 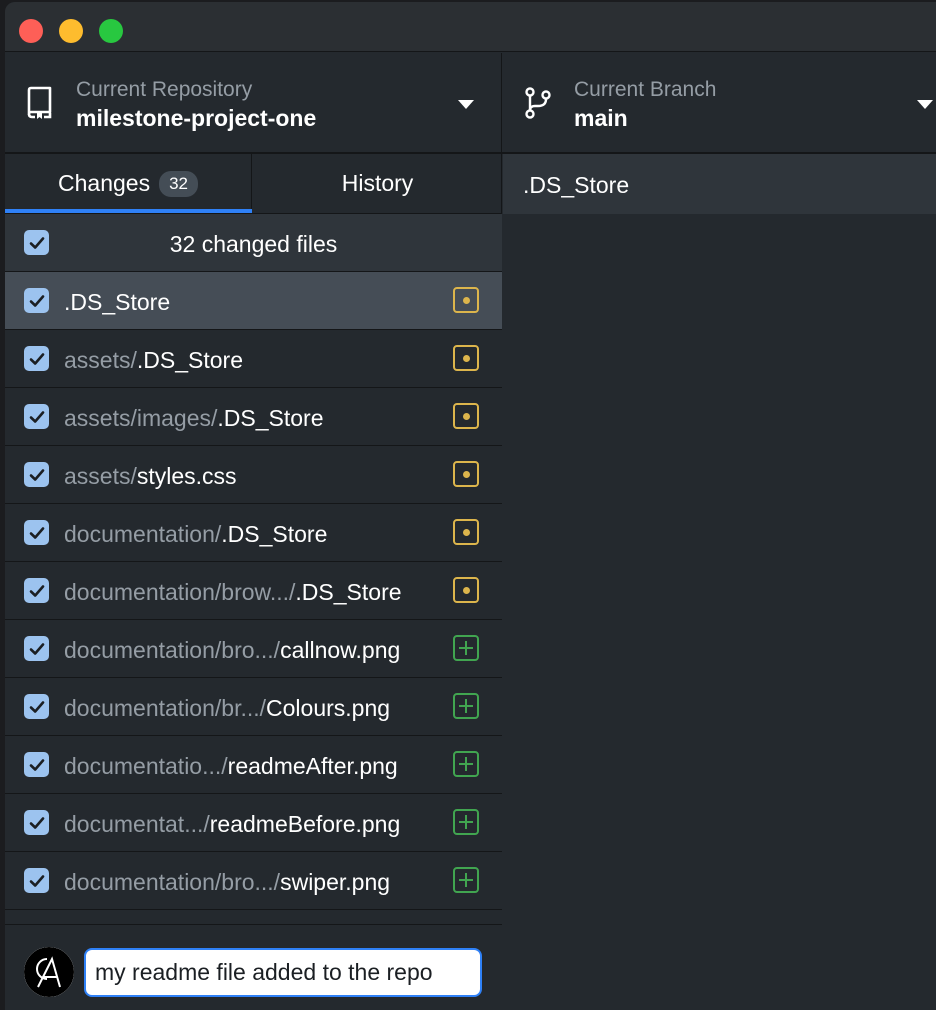 What do you see at coordinates (253, 301) in the screenshot?
I see `file-row: .DS_Store` at bounding box center [253, 301].